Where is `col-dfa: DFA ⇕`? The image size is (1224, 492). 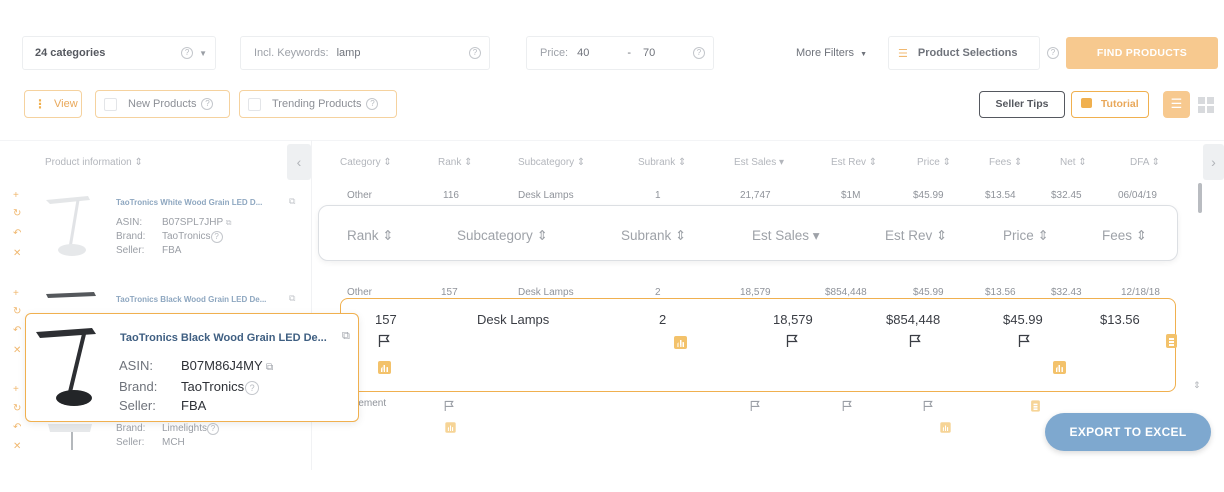
col-dfa: DFA ⇕ is located at coordinates (1145, 162).